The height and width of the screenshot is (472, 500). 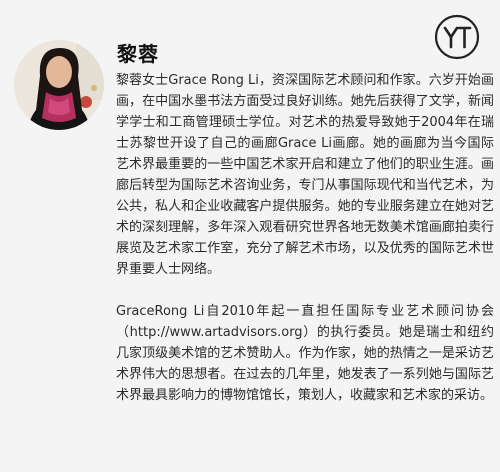 I want to click on profile-avatar, so click(x=59, y=85).